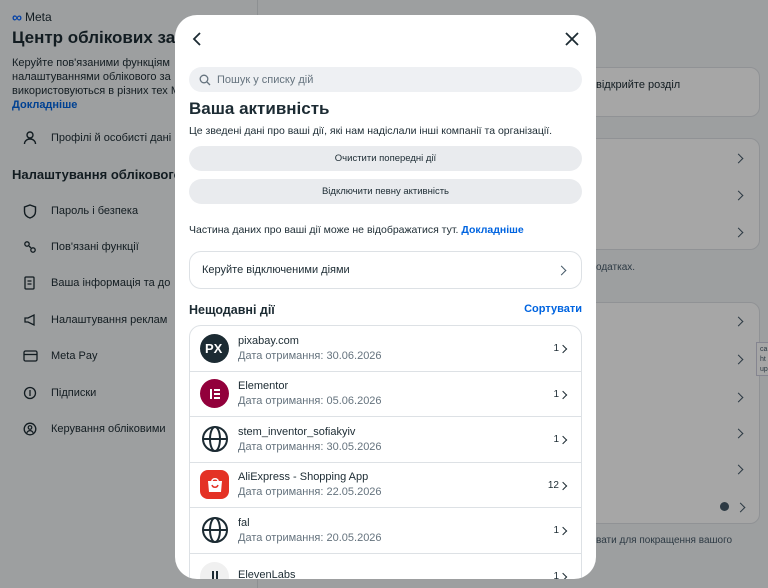 Image resolution: width=768 pixels, height=588 pixels. I want to click on manage-disconnected-activity-row: Керуйте відключеними діями, so click(385, 270).